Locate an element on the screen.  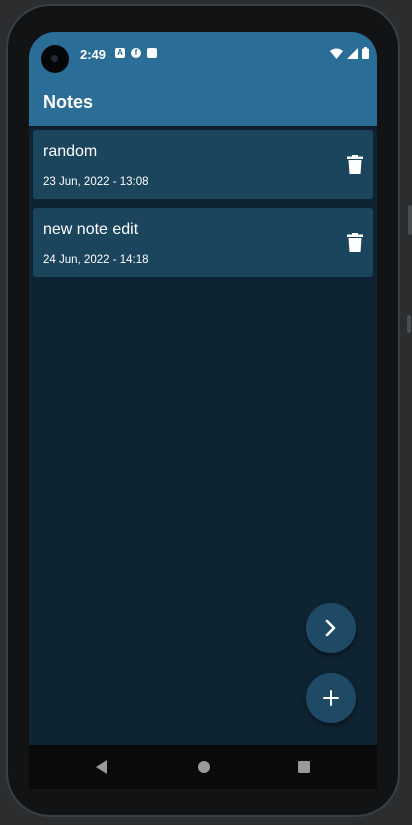
app-bar: Notes is located at coordinates (203, 102).